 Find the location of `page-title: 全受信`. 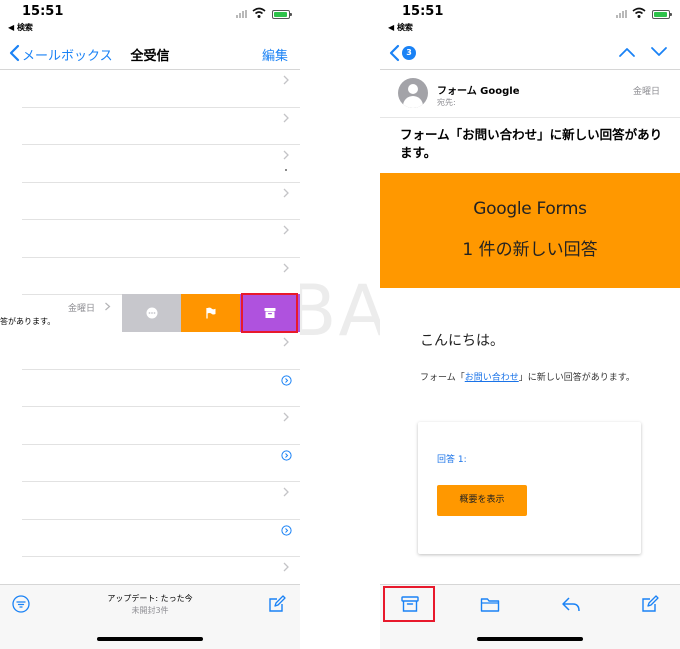

page-title: 全受信 is located at coordinates (150, 56).